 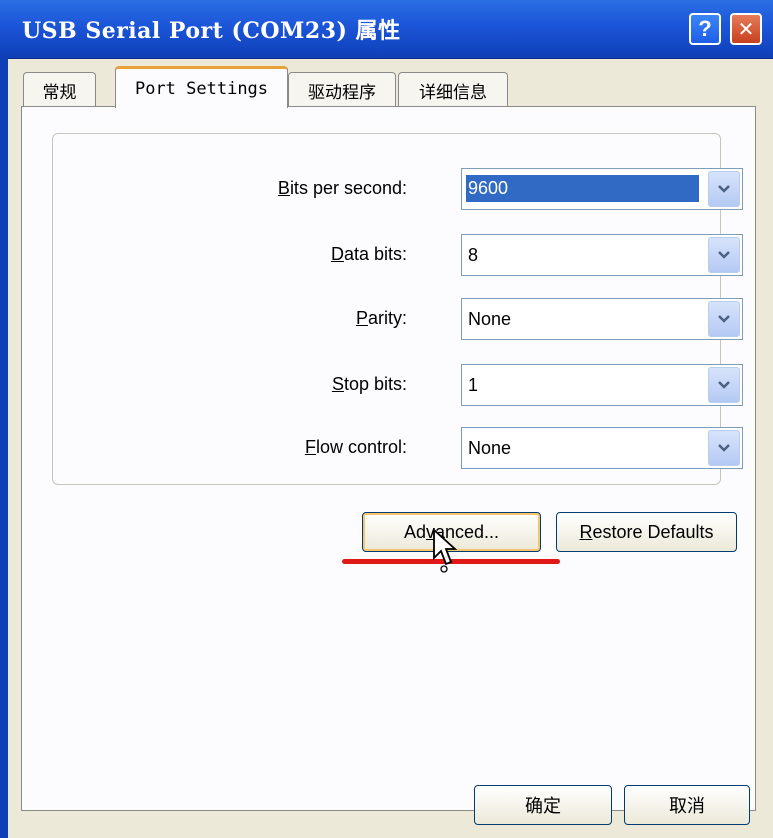 I want to click on help-button: ?, so click(x=705, y=29).